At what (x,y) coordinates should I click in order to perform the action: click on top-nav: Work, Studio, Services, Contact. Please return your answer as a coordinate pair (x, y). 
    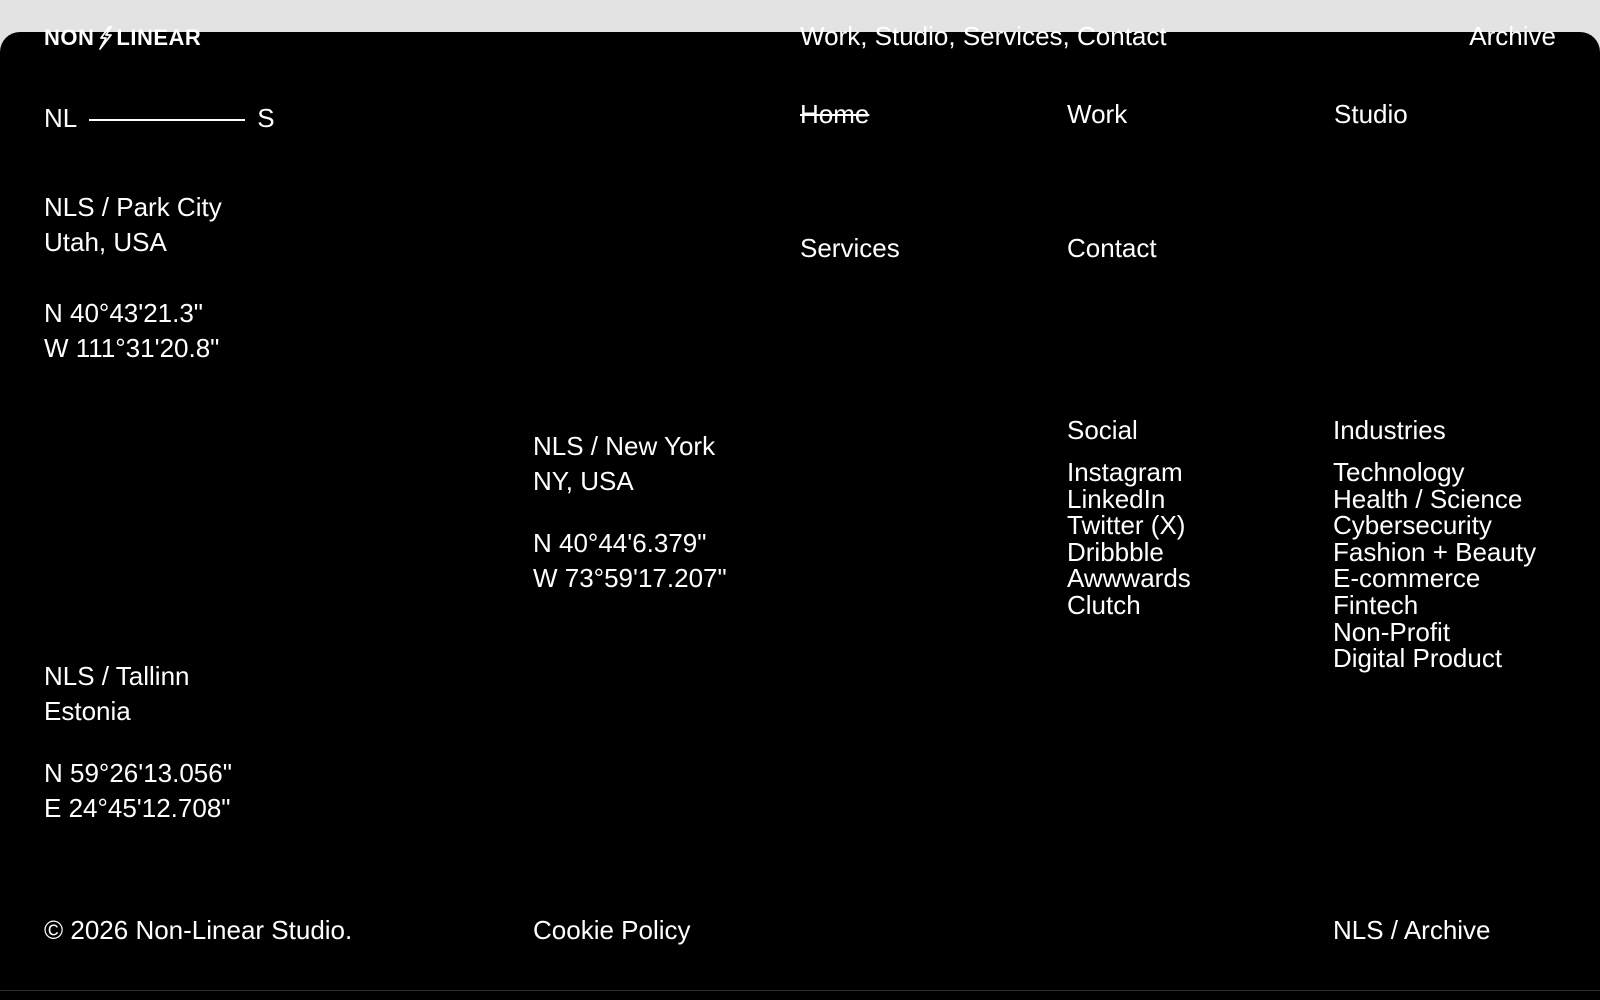
    Looking at the image, I should click on (983, 36).